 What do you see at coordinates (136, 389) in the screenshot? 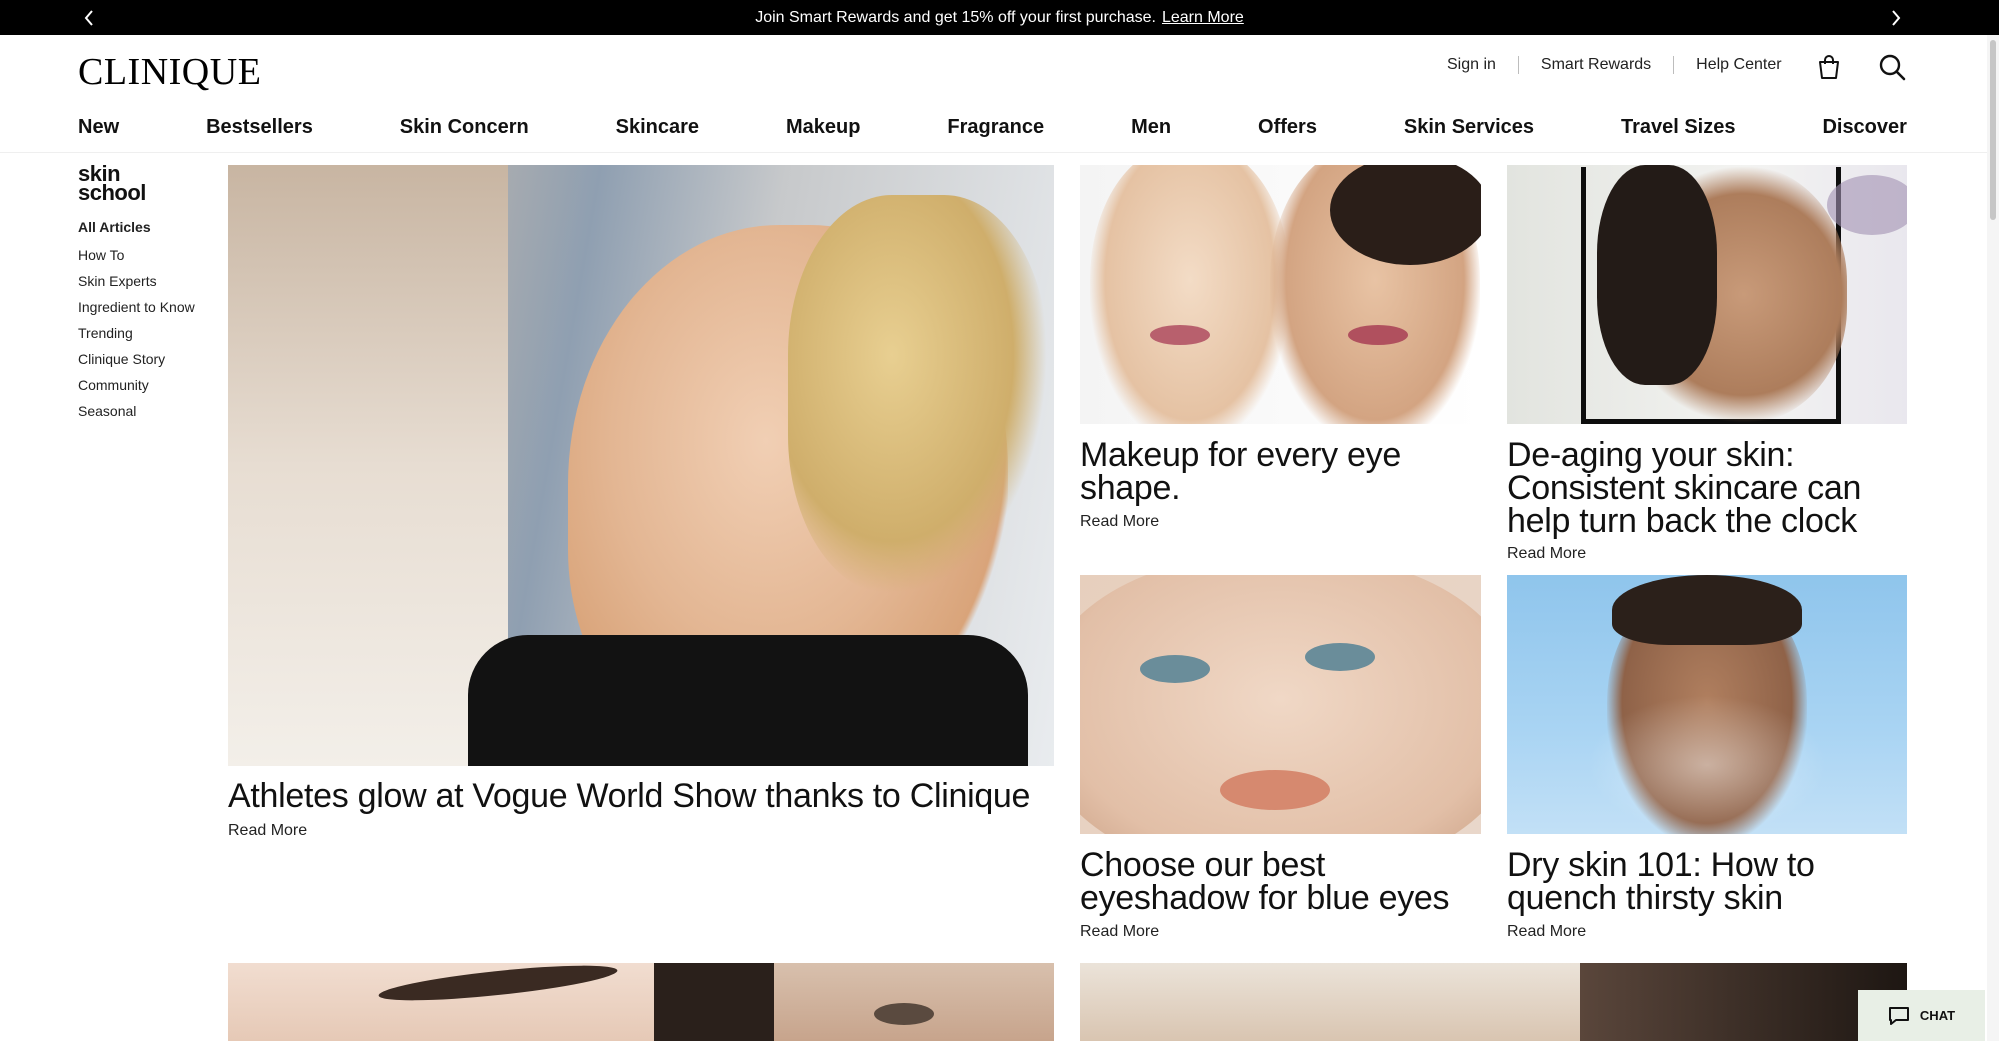
I see `sidebar-item-community: Community` at bounding box center [136, 389].